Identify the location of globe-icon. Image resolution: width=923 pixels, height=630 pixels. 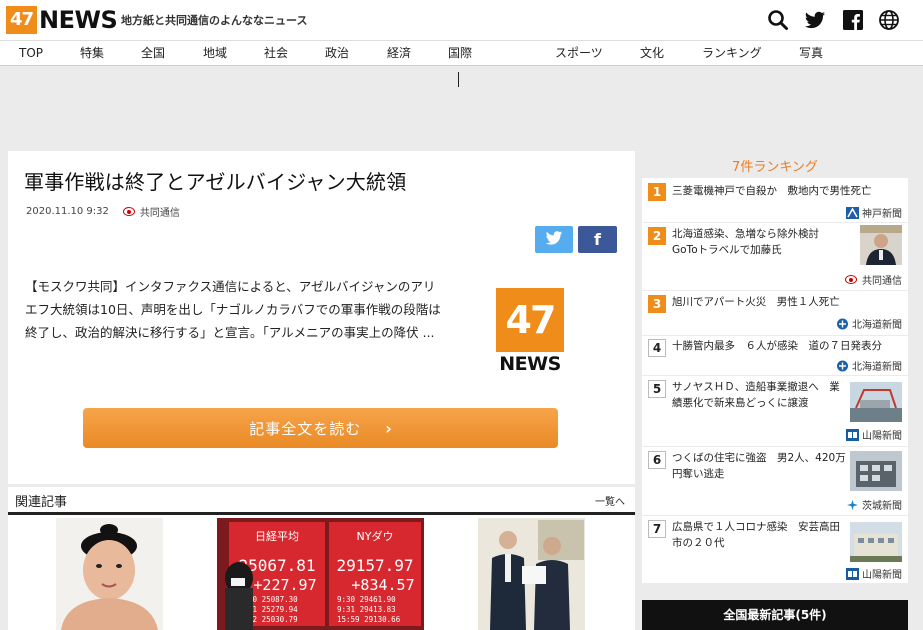
(889, 20).